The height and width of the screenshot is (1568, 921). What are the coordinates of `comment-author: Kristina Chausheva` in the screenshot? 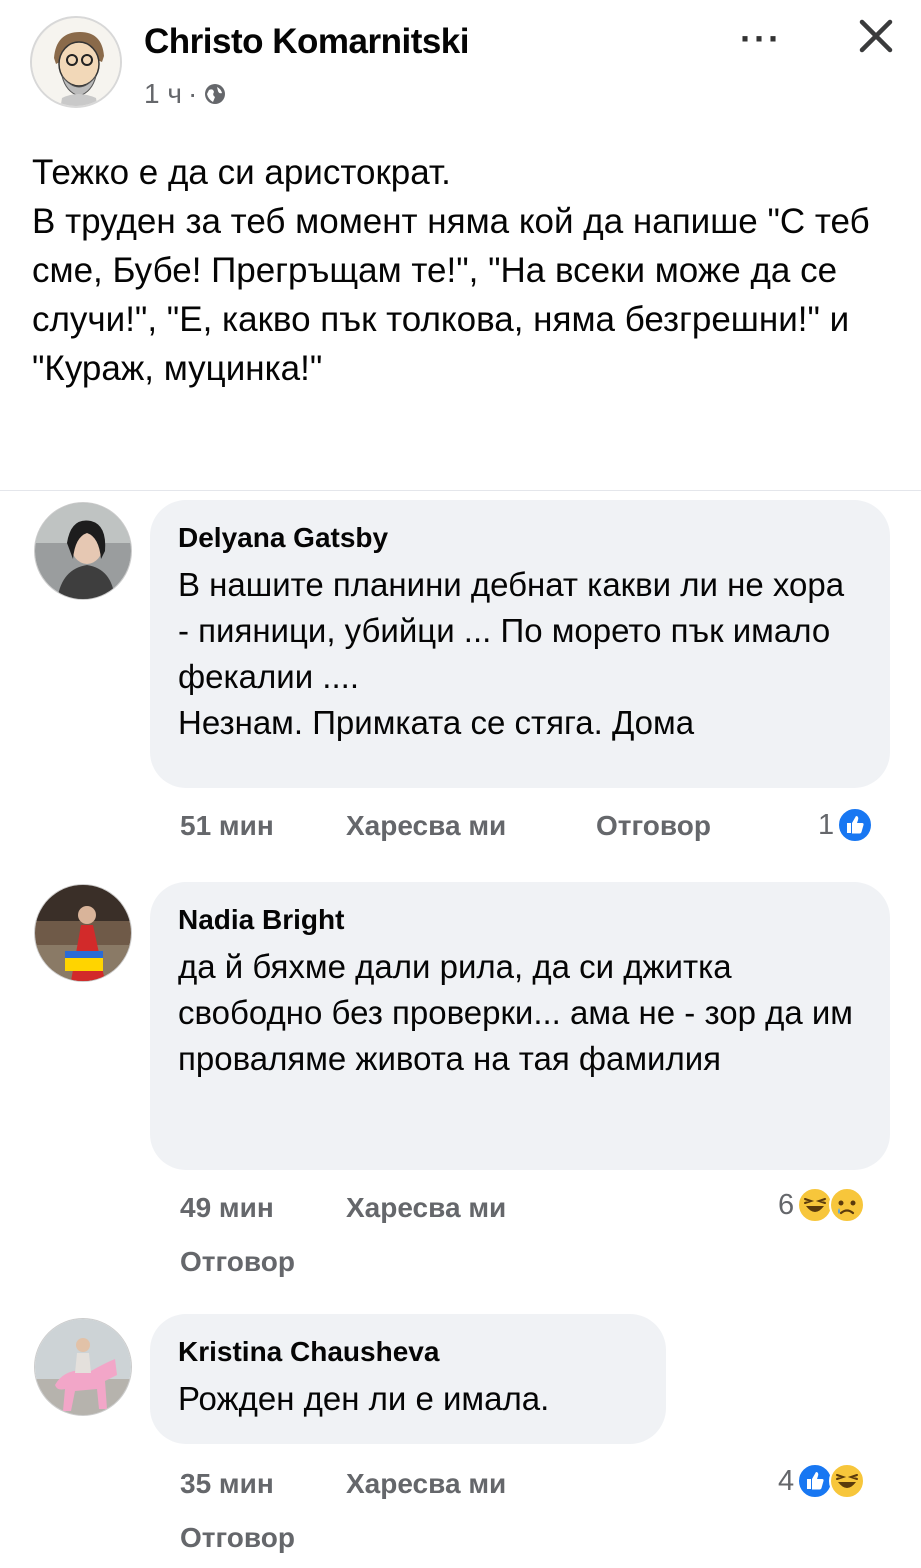 It's located at (408, 1352).